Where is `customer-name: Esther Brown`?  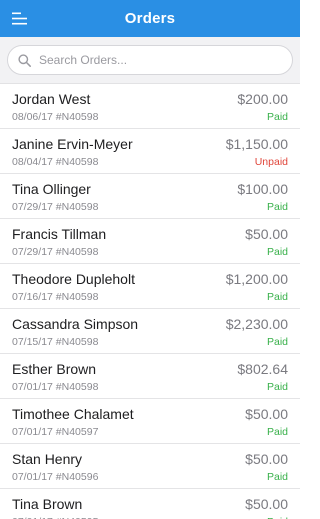 customer-name: Esther Brown is located at coordinates (54, 369).